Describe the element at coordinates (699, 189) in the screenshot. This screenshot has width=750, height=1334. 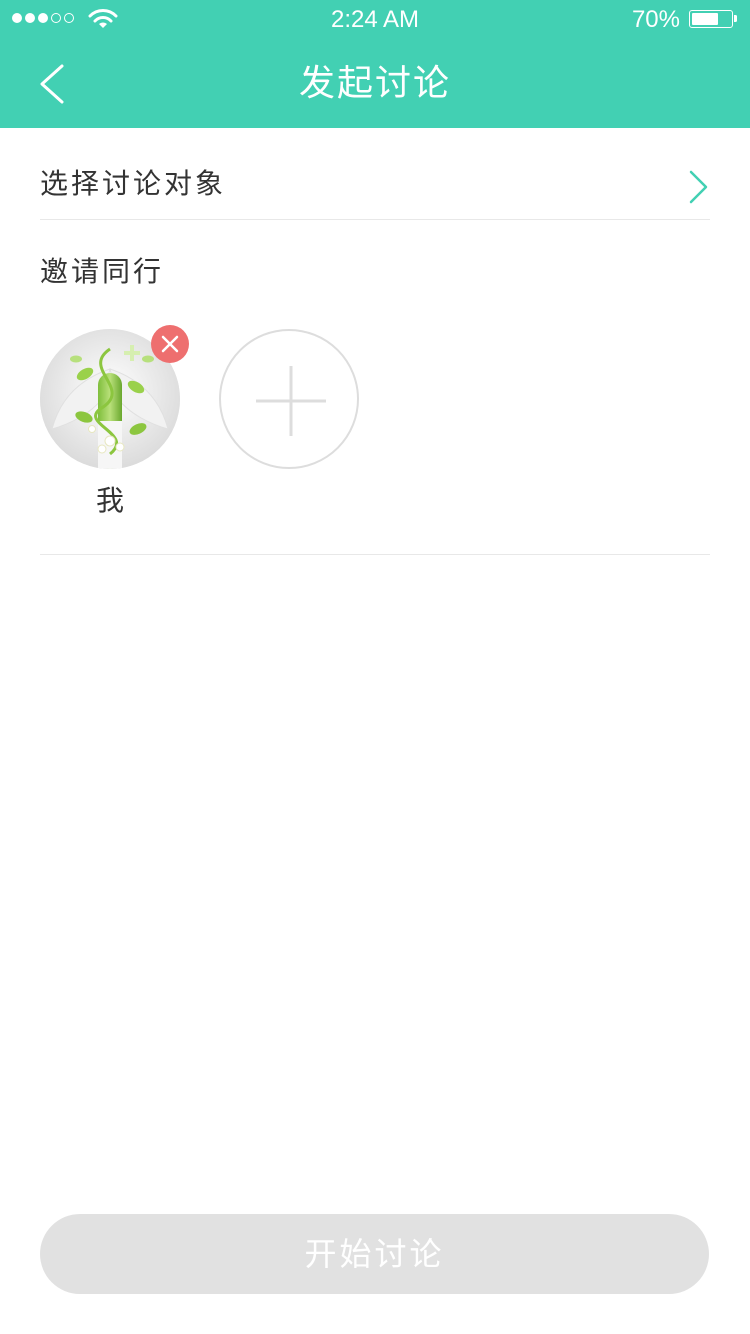
I see `chevron-right-icon` at that location.